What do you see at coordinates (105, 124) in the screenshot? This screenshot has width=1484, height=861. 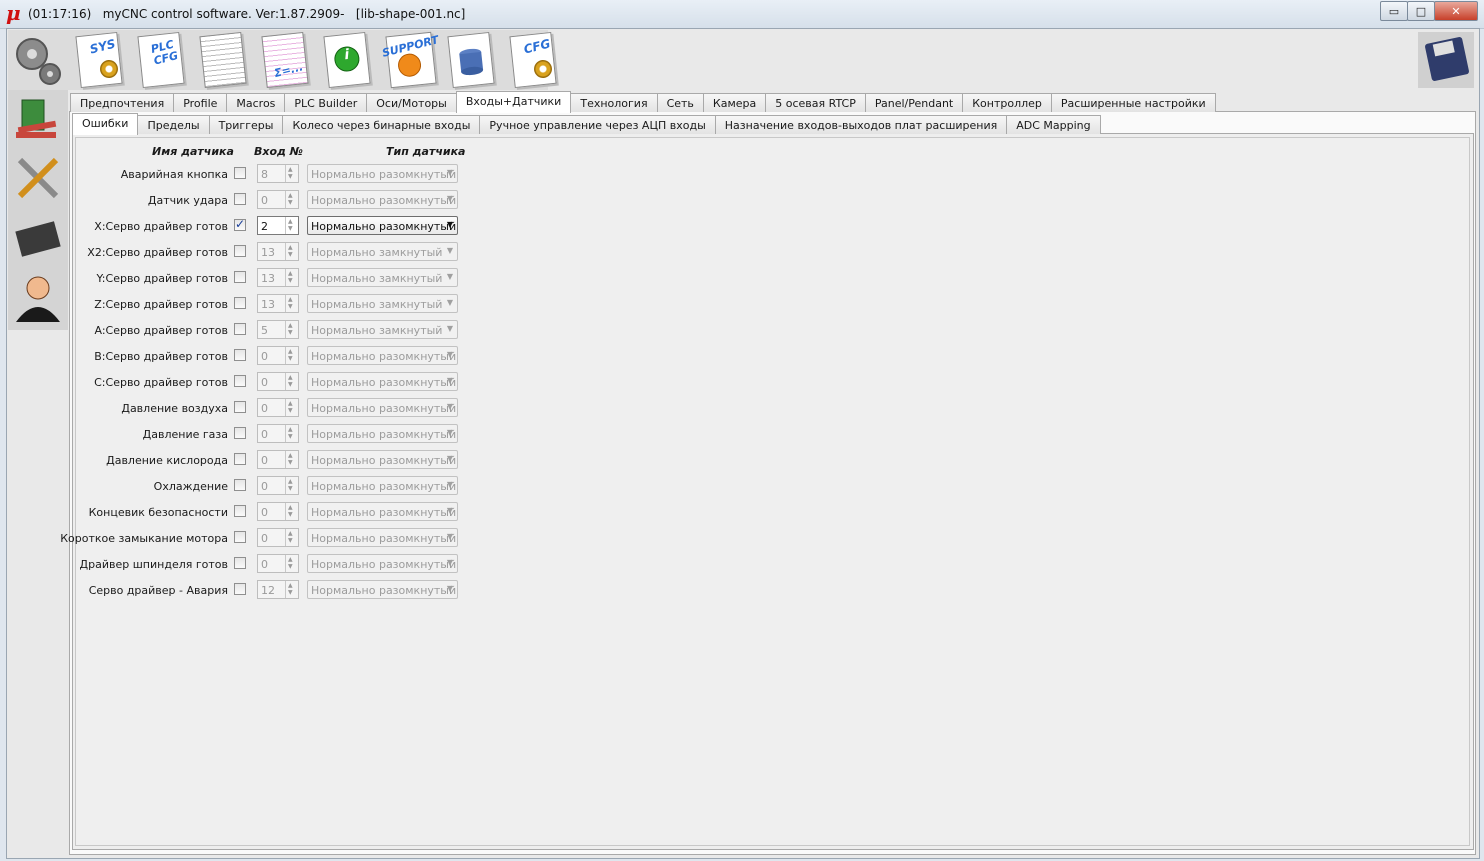 I see `tab-sub-0: Ошибки` at bounding box center [105, 124].